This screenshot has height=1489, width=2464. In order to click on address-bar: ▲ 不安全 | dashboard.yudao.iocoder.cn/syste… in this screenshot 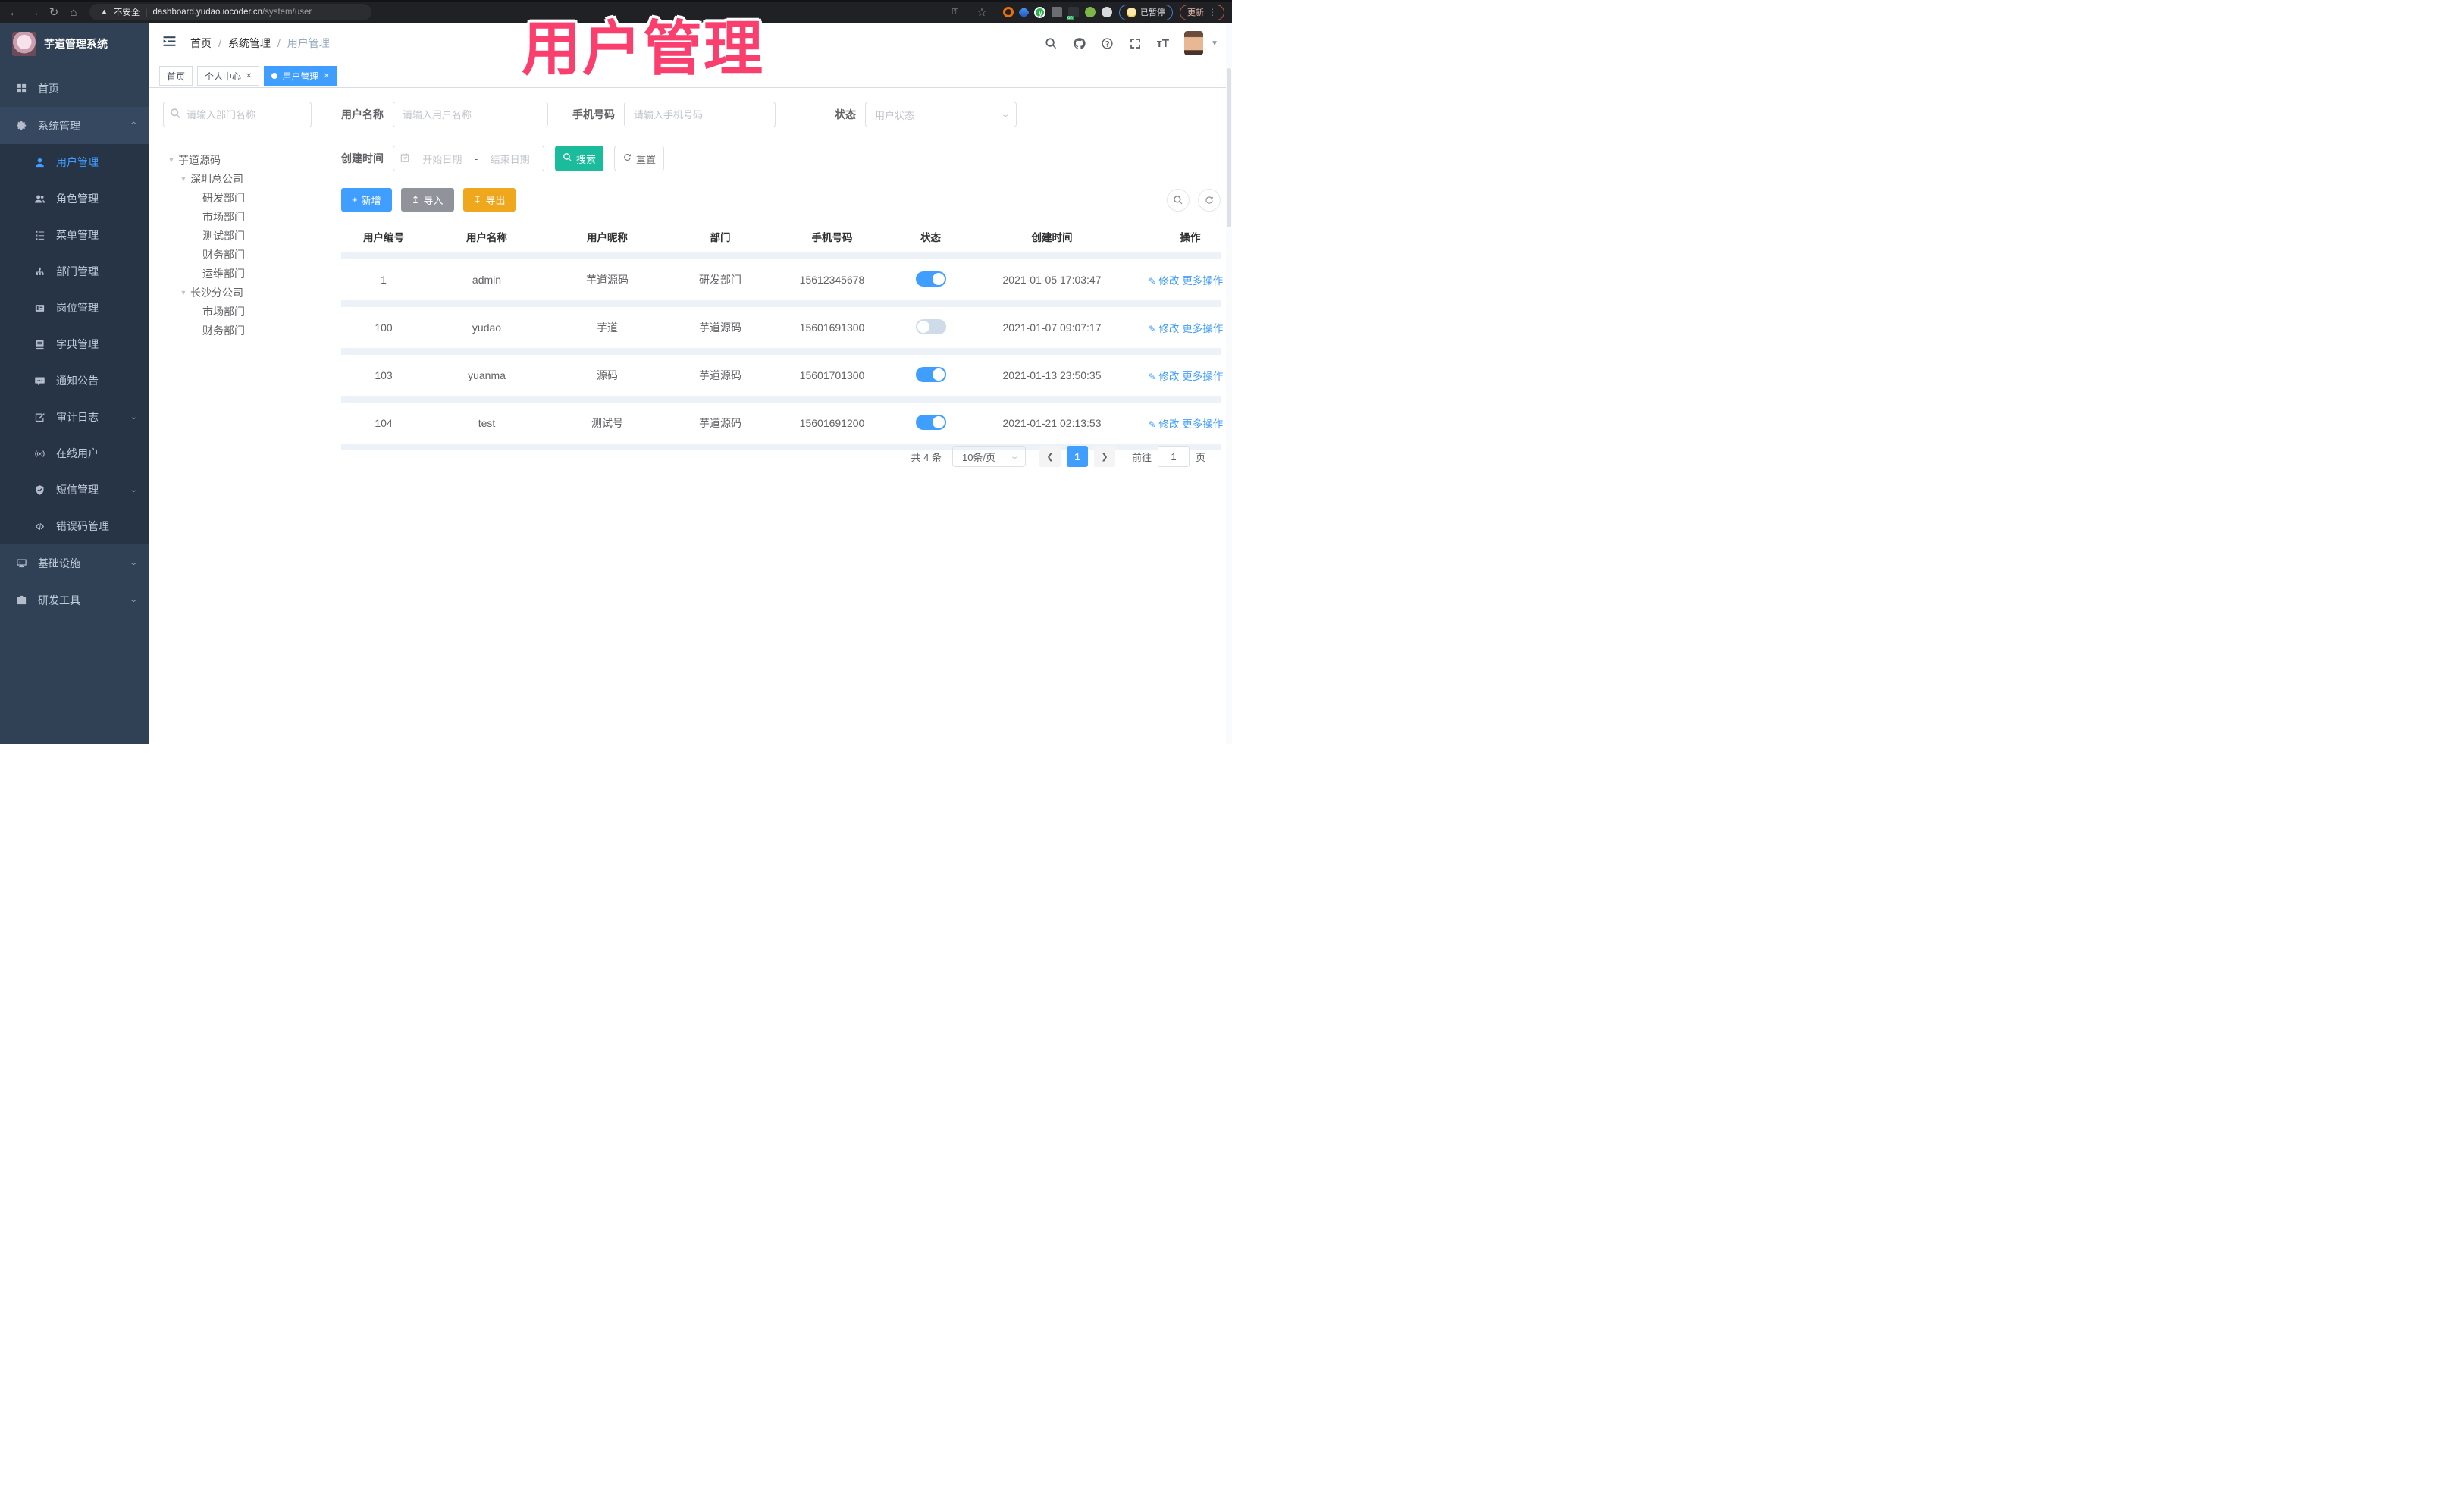, I will do `click(230, 12)`.